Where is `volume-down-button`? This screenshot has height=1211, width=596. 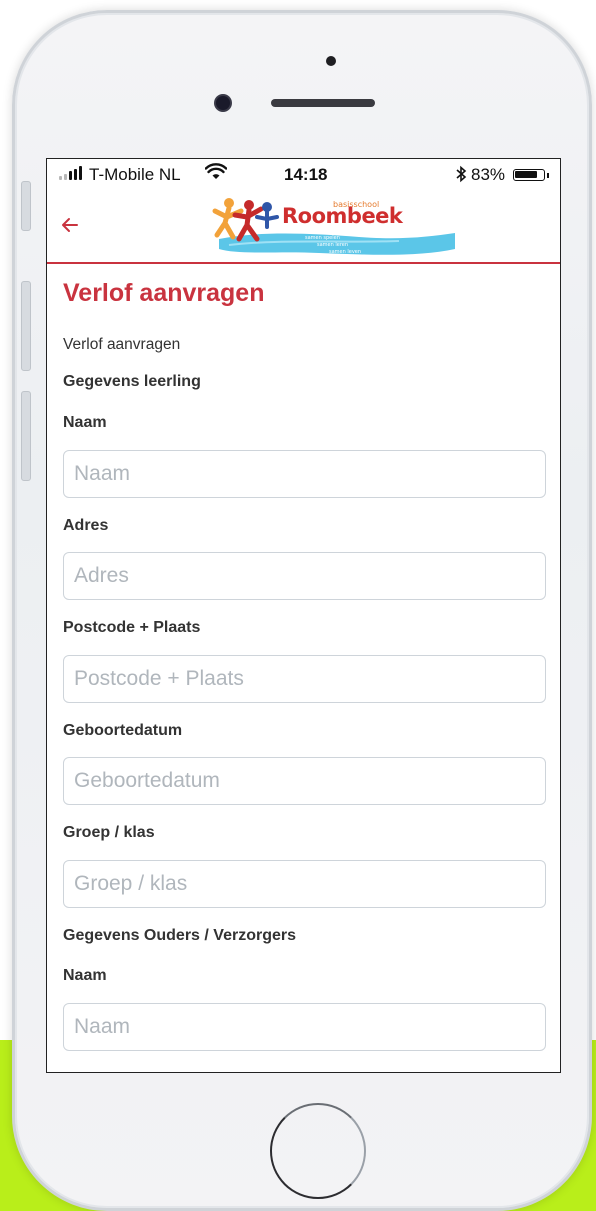
volume-down-button is located at coordinates (26, 436).